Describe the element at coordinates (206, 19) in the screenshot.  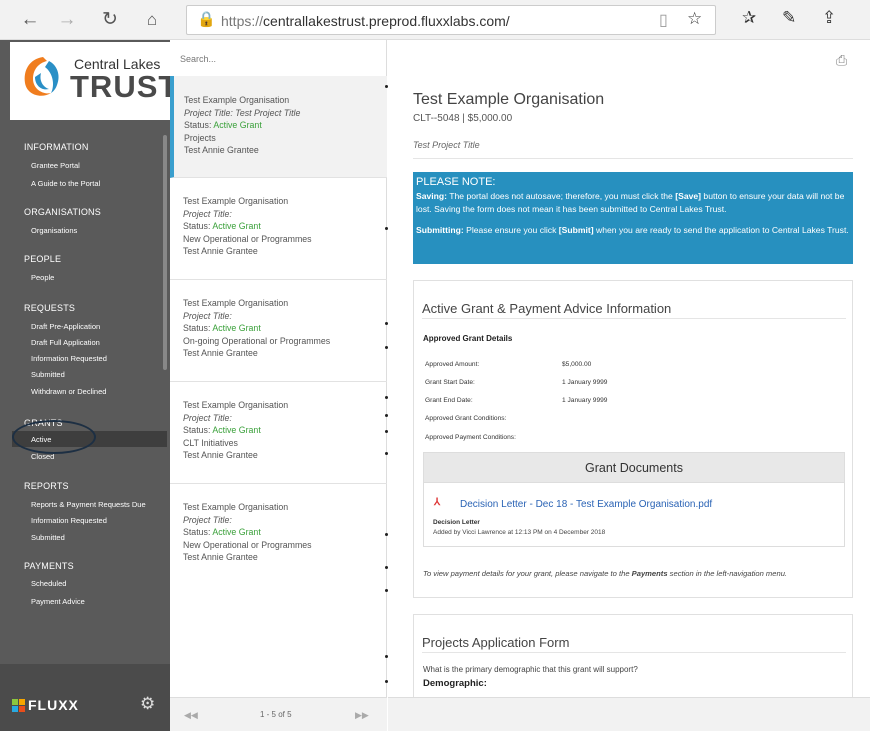
I see `lock-icon: 🔒` at that location.